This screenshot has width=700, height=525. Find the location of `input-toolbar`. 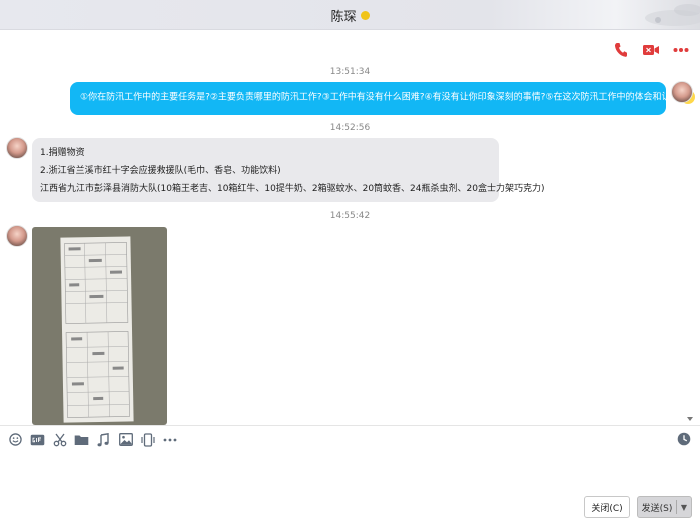

input-toolbar is located at coordinates (350, 439).